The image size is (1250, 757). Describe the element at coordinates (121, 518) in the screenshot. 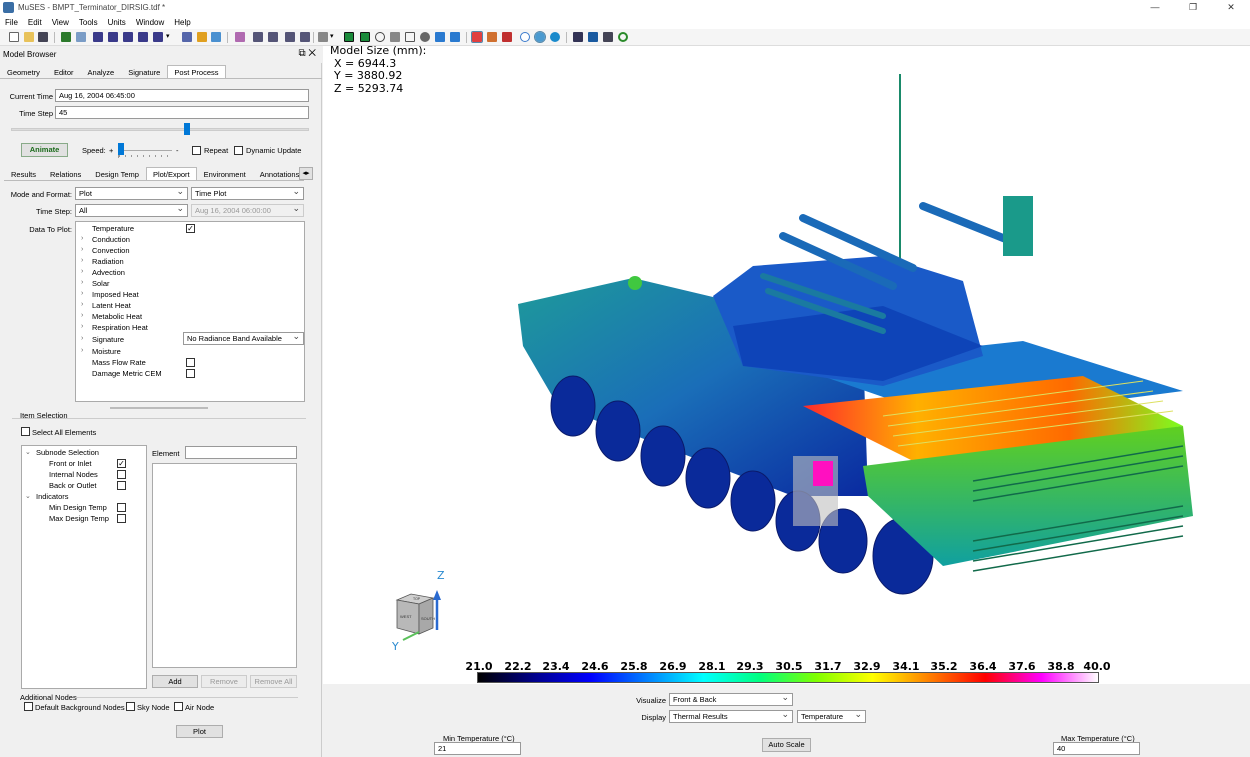

I see `max-design-temp-checkbox` at that location.